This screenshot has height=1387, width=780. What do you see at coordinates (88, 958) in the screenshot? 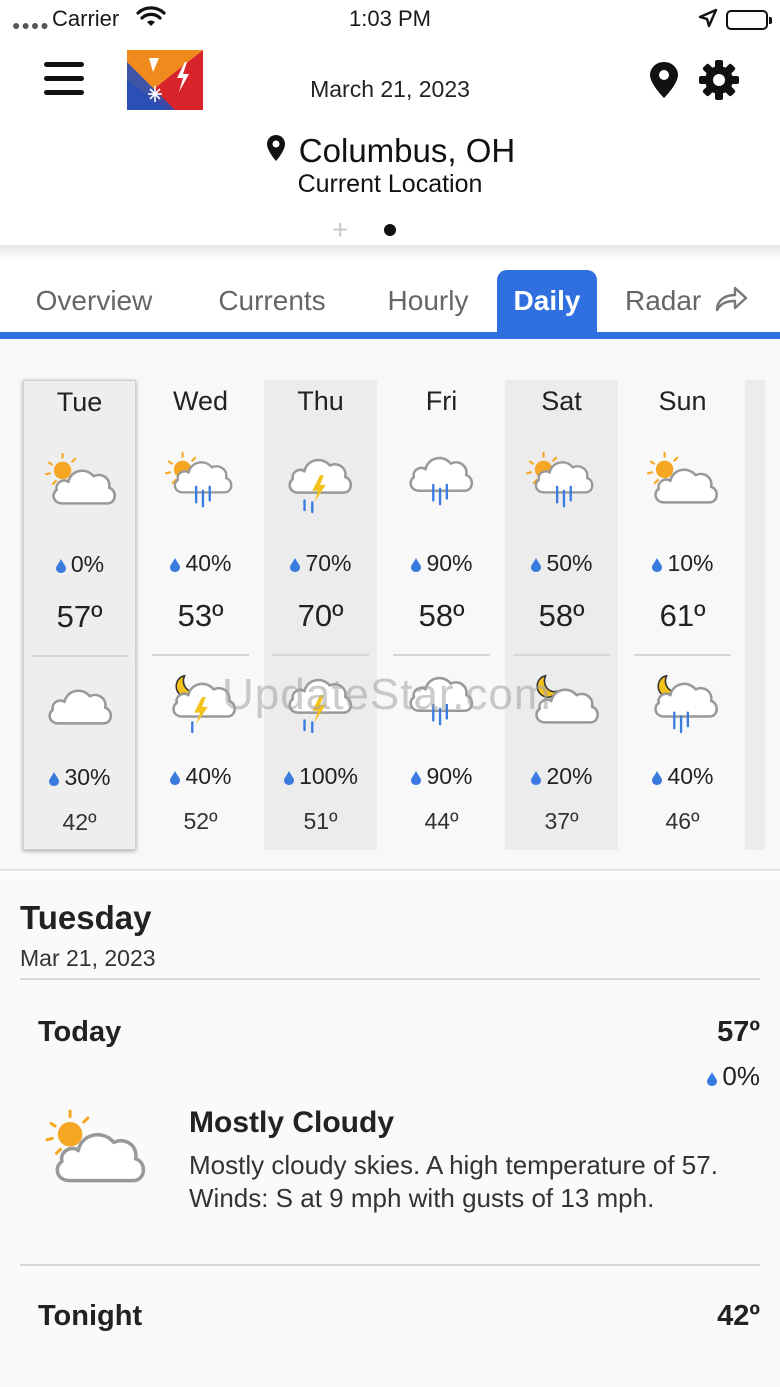
I see `details-date: Mar 21, 2023` at bounding box center [88, 958].